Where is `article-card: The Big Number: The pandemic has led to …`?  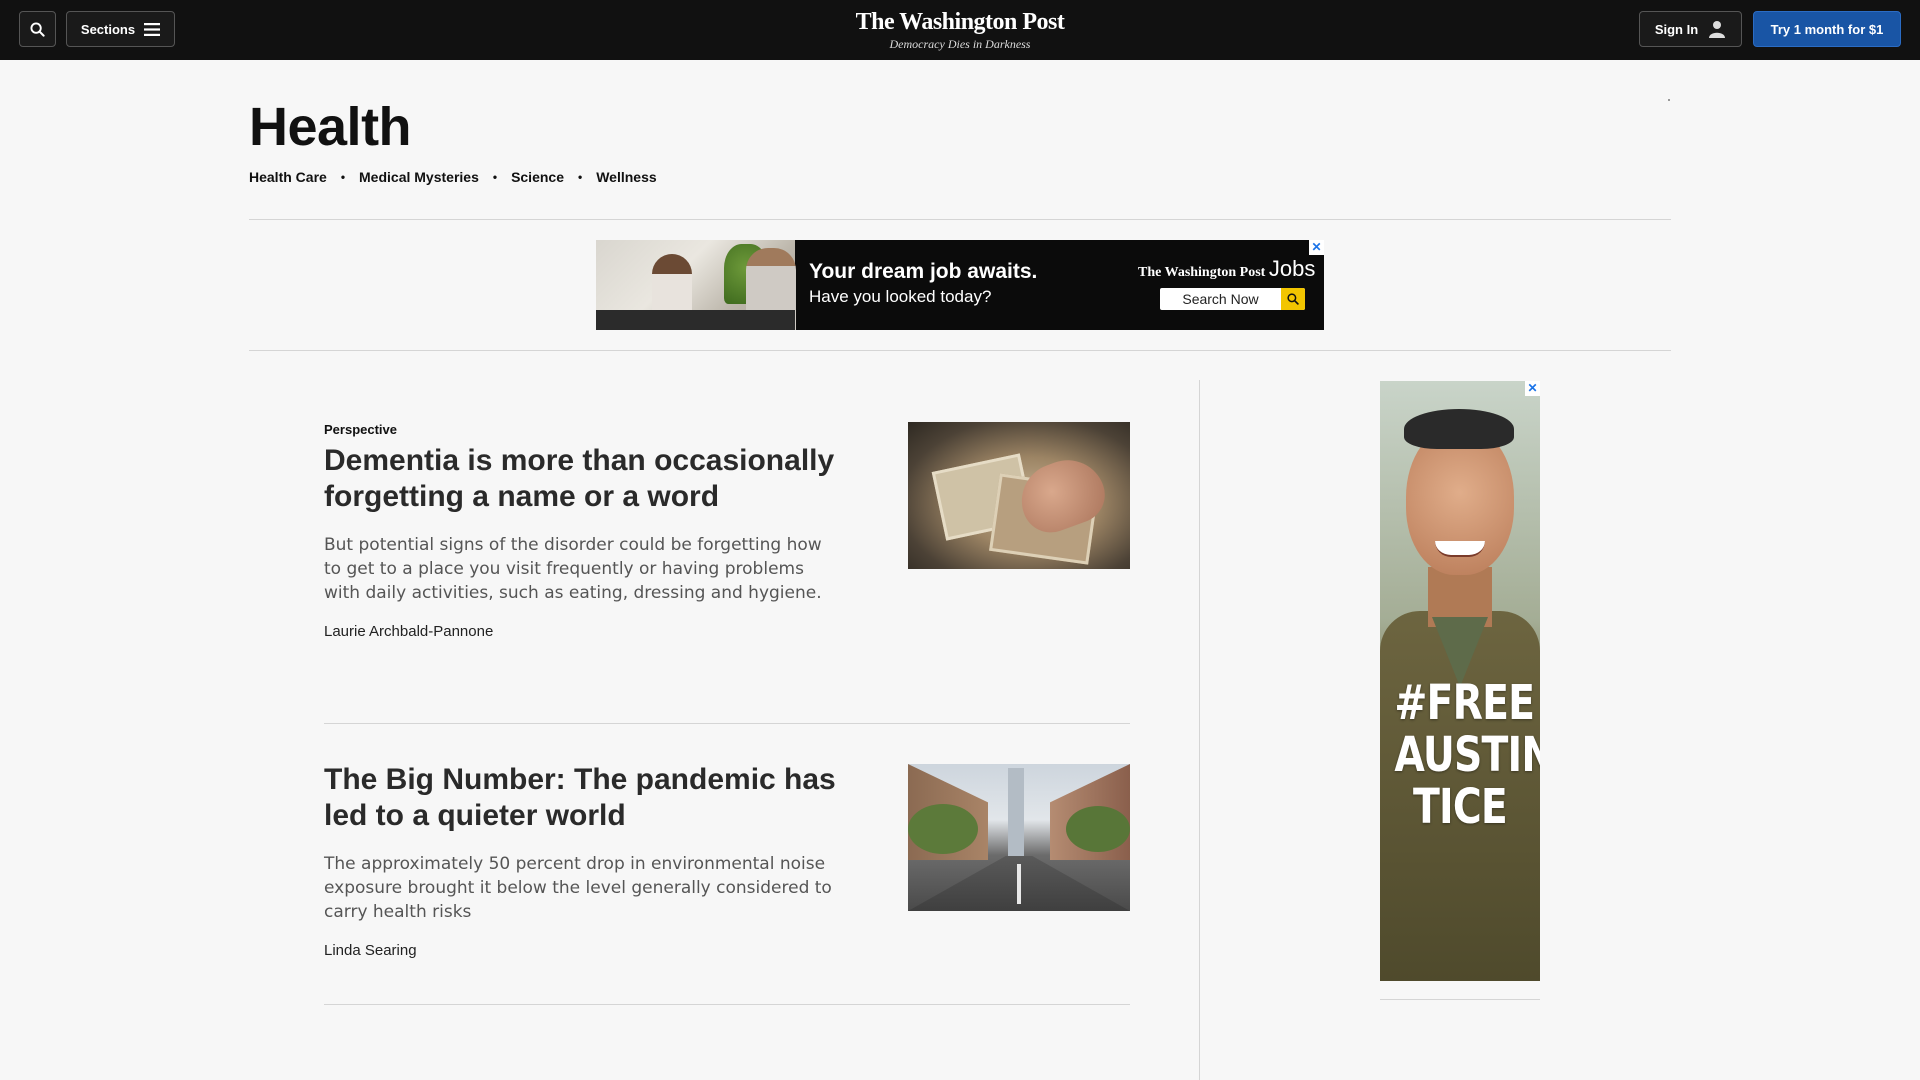 article-card: The Big Number: The pandemic has led to … is located at coordinates (727, 860).